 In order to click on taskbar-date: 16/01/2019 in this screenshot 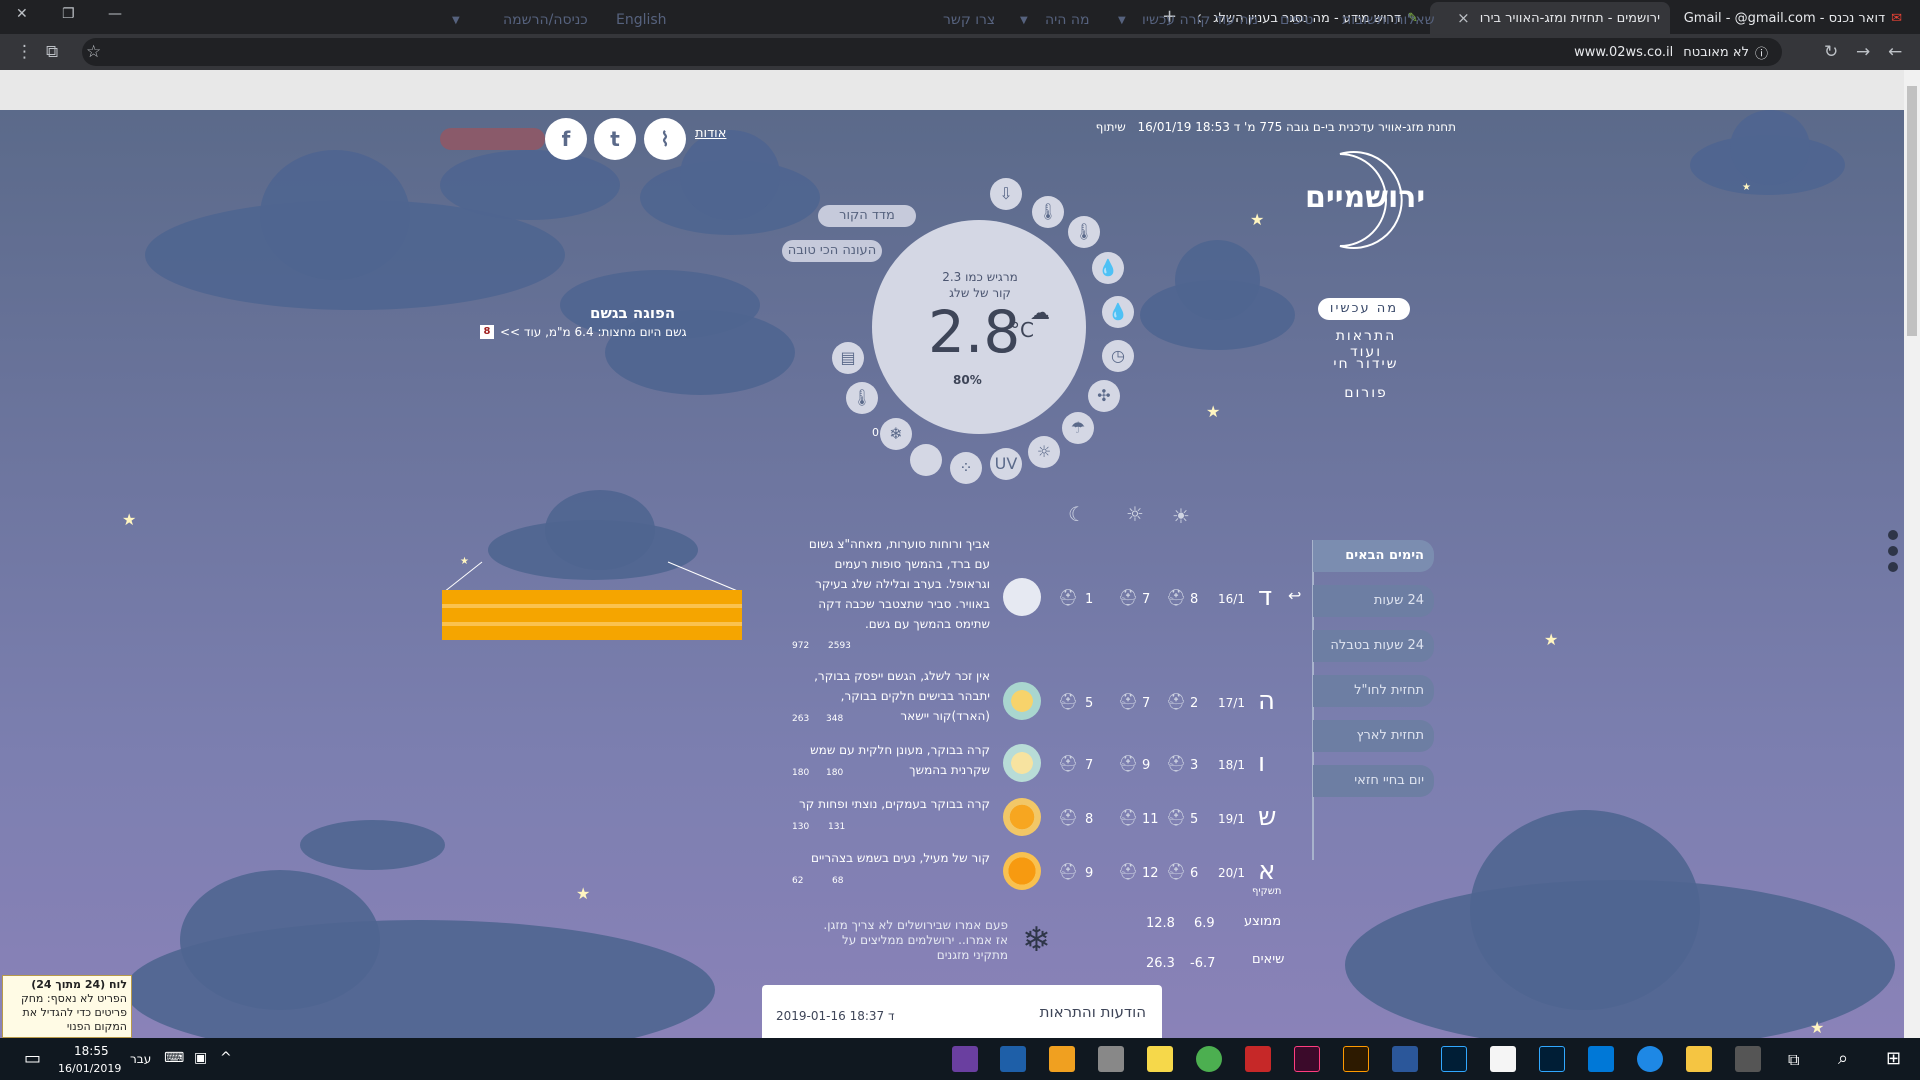, I will do `click(89, 1068)`.